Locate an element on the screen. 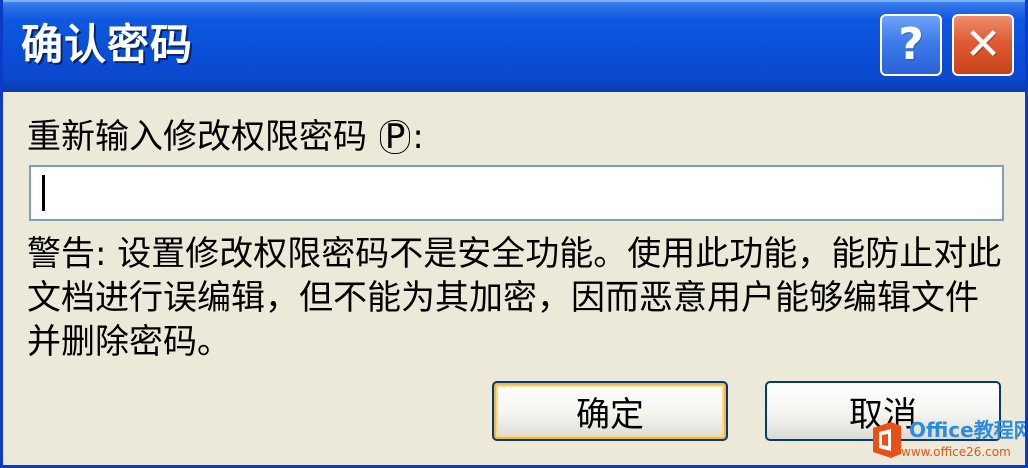 This screenshot has width=1028, height=468. close-button: ✕ is located at coordinates (983, 45).